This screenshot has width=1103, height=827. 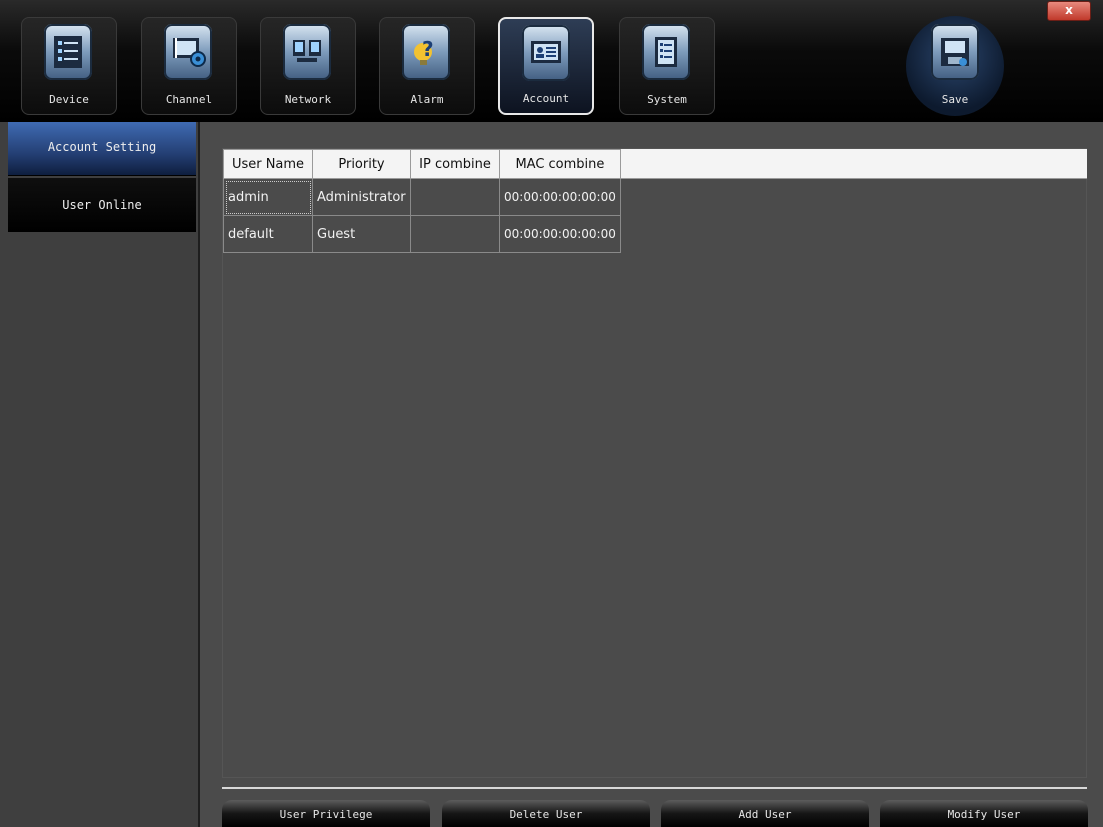 What do you see at coordinates (268, 234) in the screenshot?
I see `cell-user-name: default` at bounding box center [268, 234].